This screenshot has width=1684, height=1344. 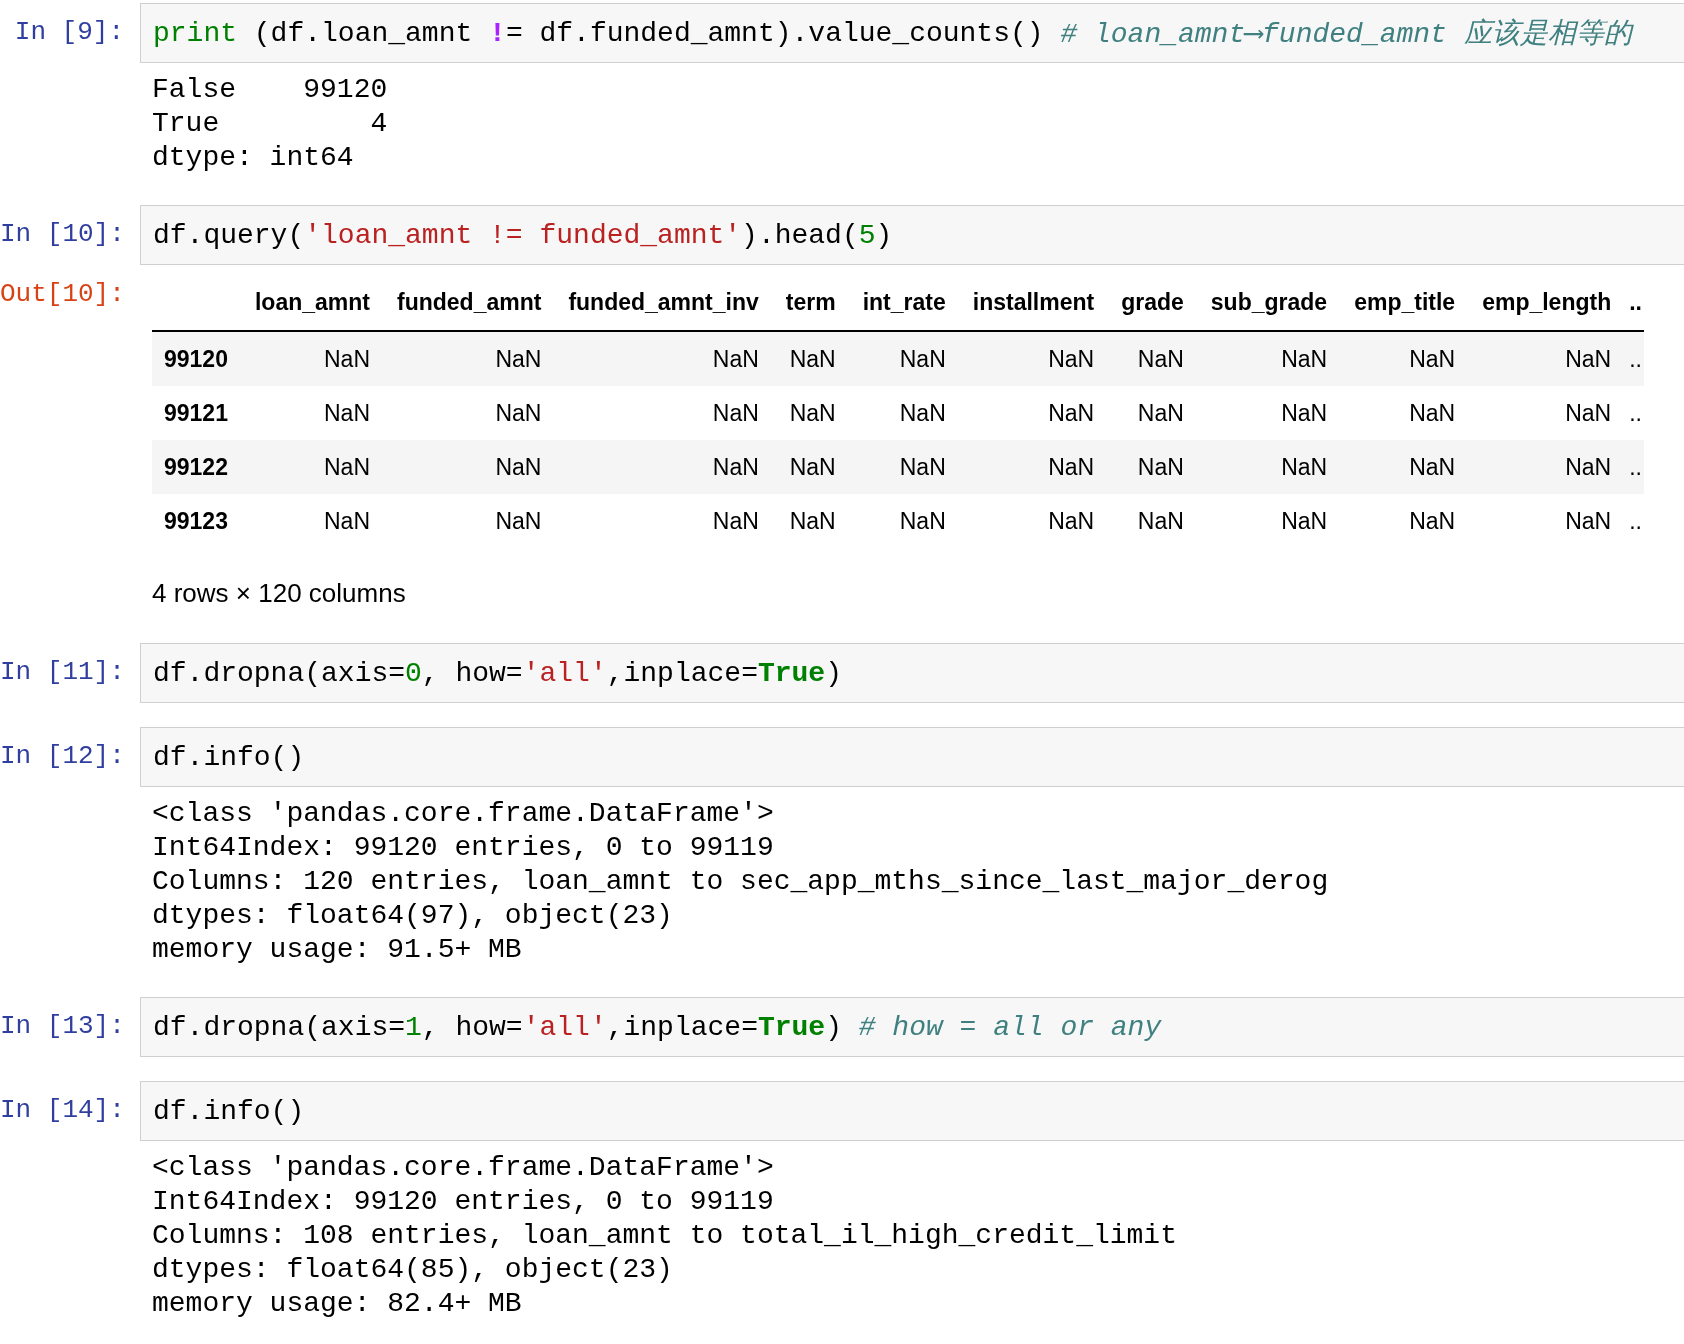 I want to click on table-caption: 4 rows × 120 columns, so click(x=279, y=593).